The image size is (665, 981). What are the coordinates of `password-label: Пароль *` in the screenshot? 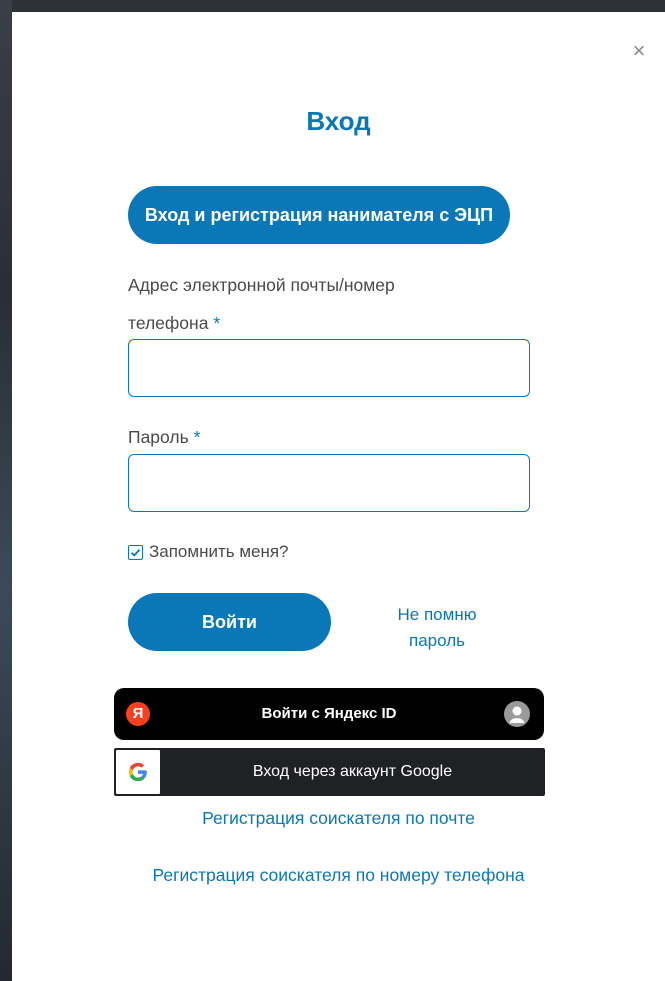 It's located at (164, 437).